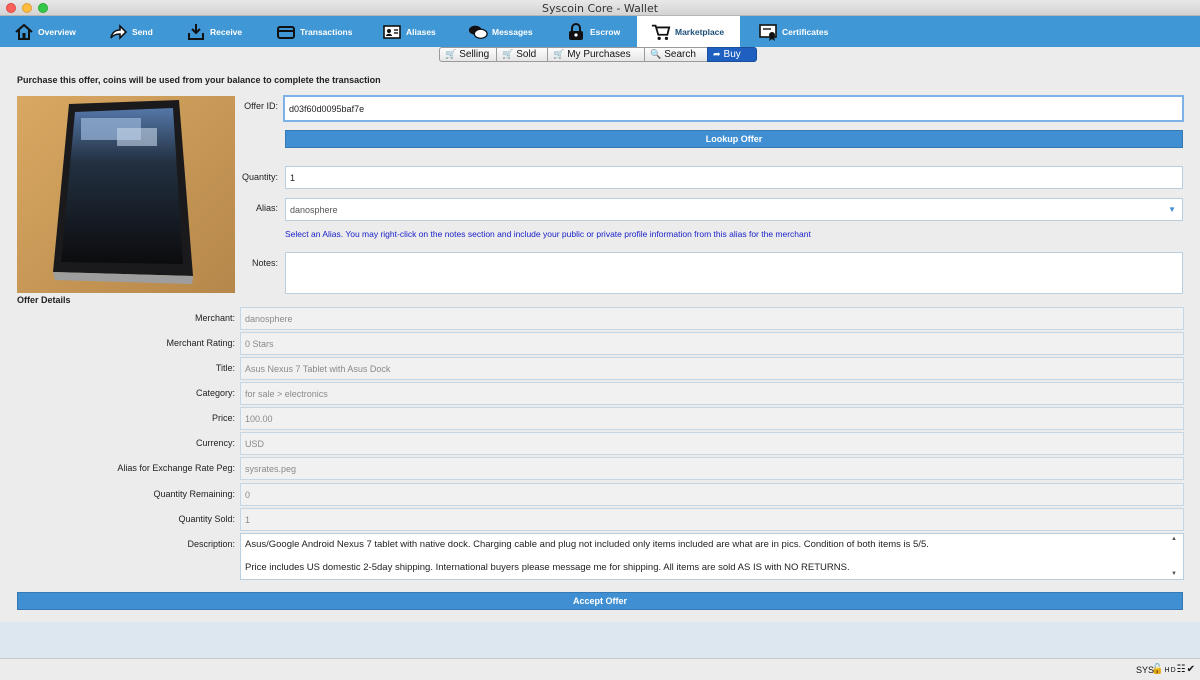  I want to click on tab-label: Buy, so click(732, 54).